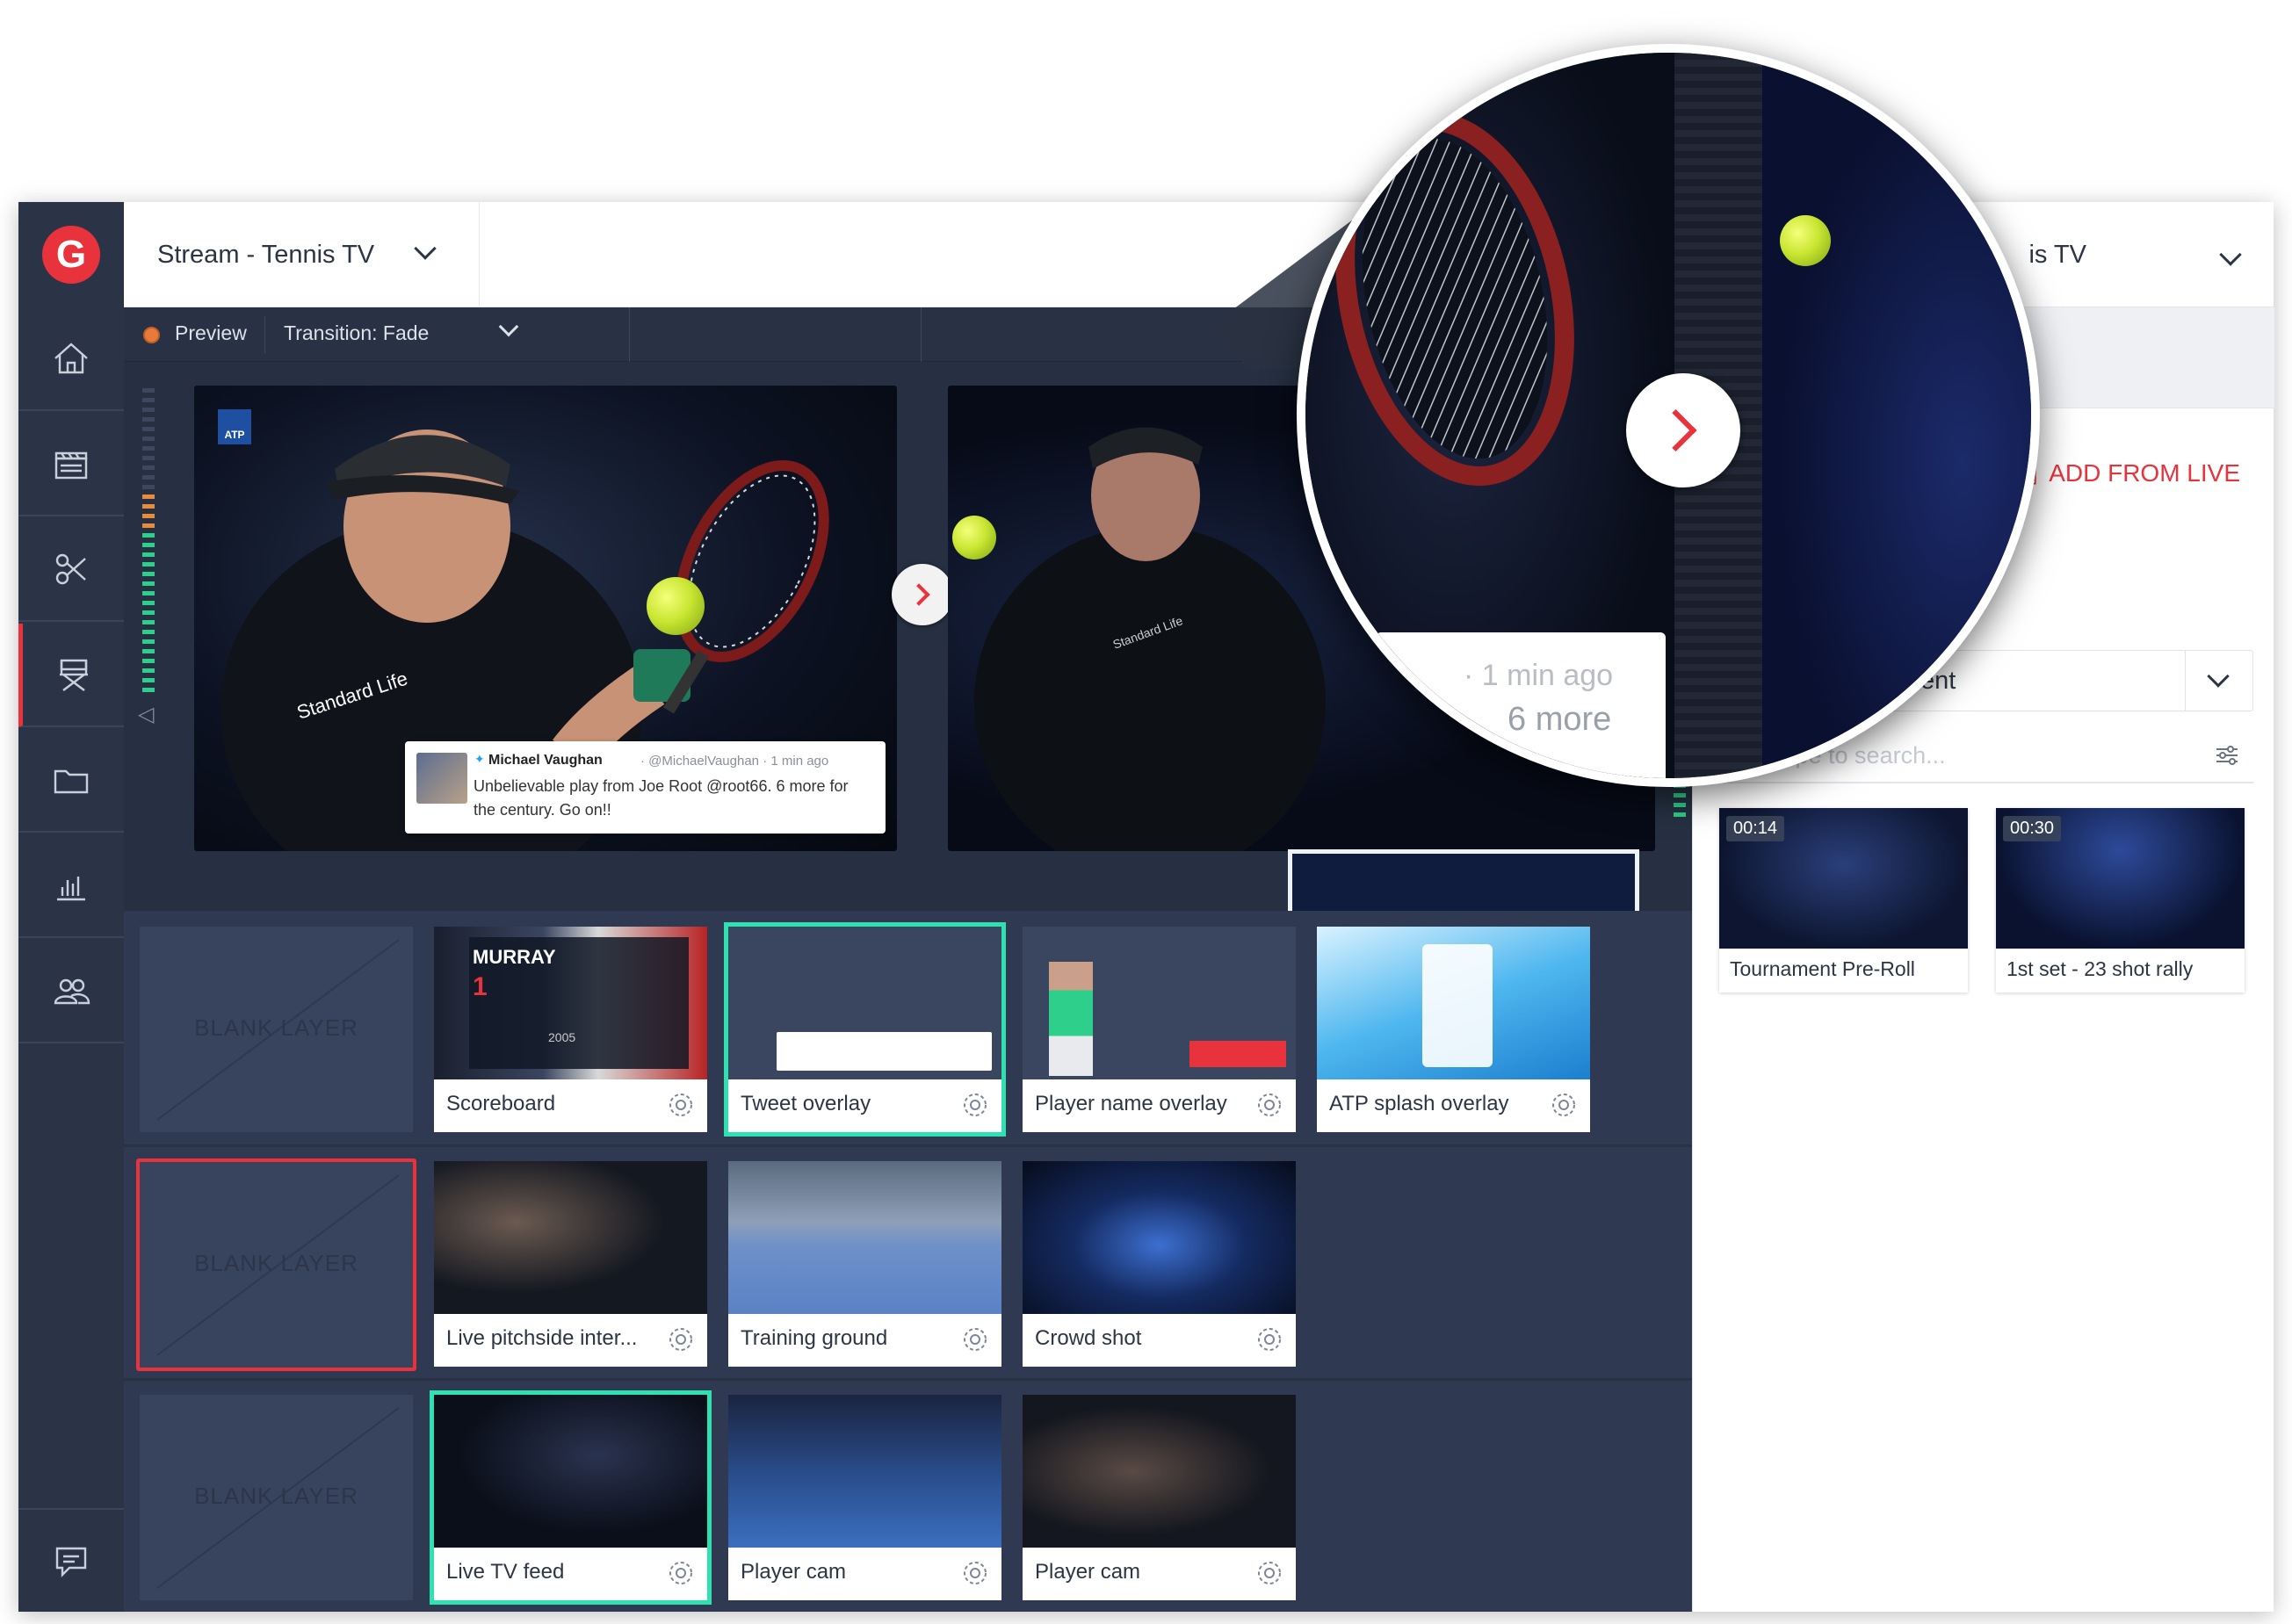 This screenshot has width=2292, height=1624. Describe the element at coordinates (71, 570) in the screenshot. I see `sidebar-item-edit` at that location.